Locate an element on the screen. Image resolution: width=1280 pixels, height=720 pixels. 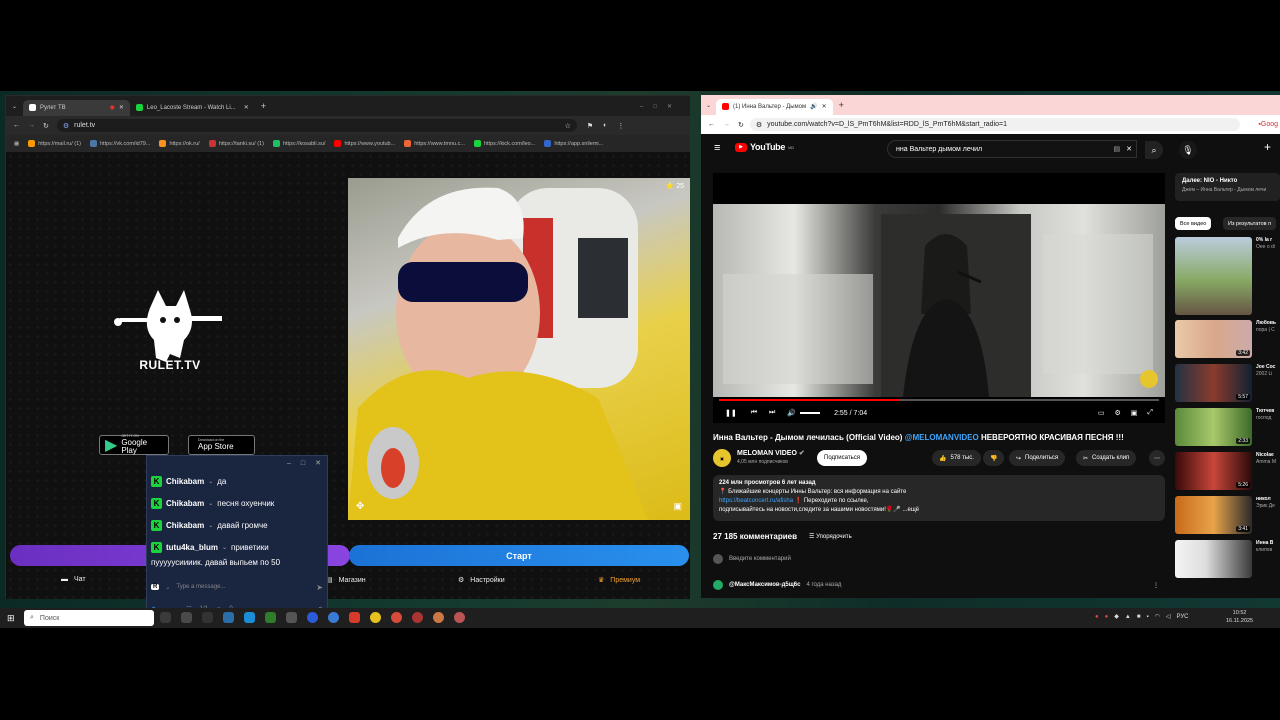
sort-button: ☰ Упорядочить is located at coordinates (830, 536).